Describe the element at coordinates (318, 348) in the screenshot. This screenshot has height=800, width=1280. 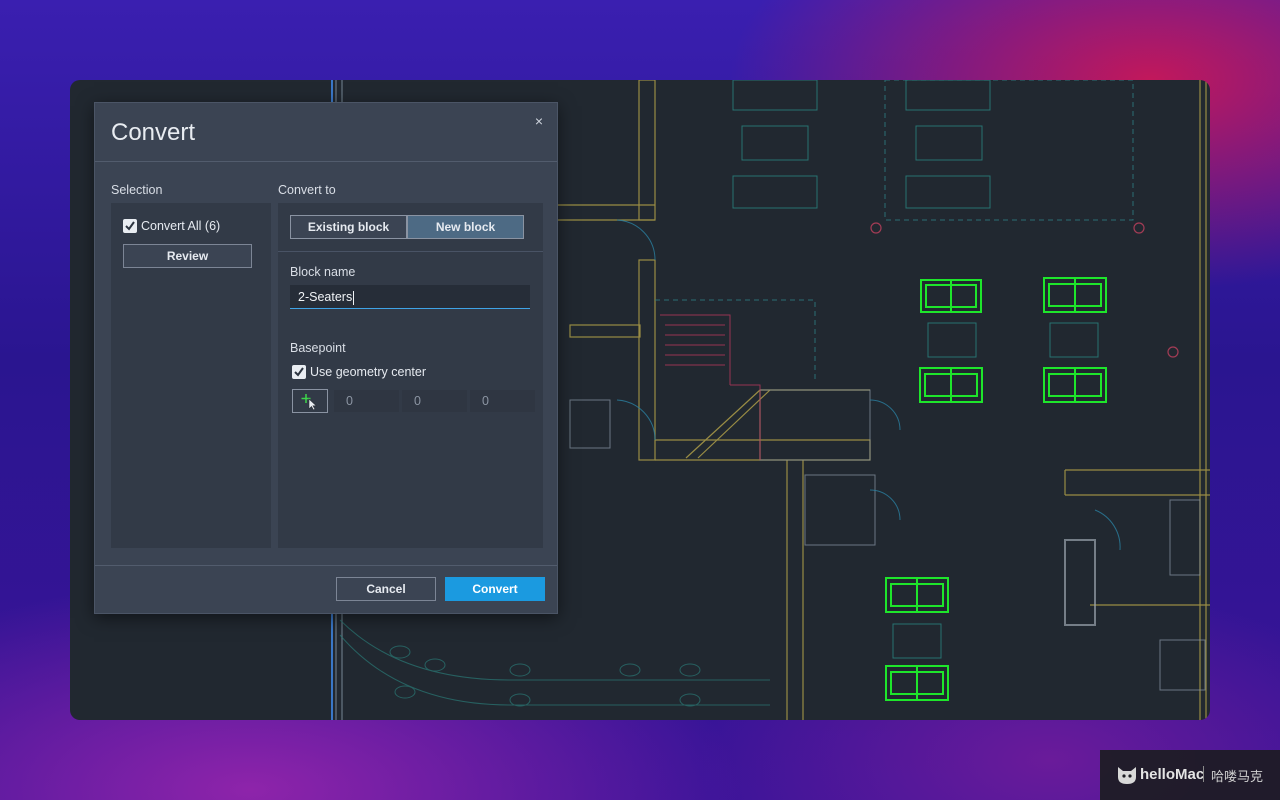
I see `basepoint-label: Basepoint` at that location.